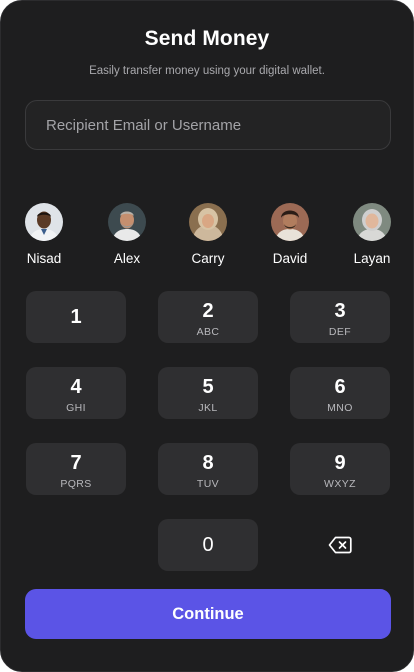 The image size is (414, 672). I want to click on key-digit: 2, so click(208, 311).